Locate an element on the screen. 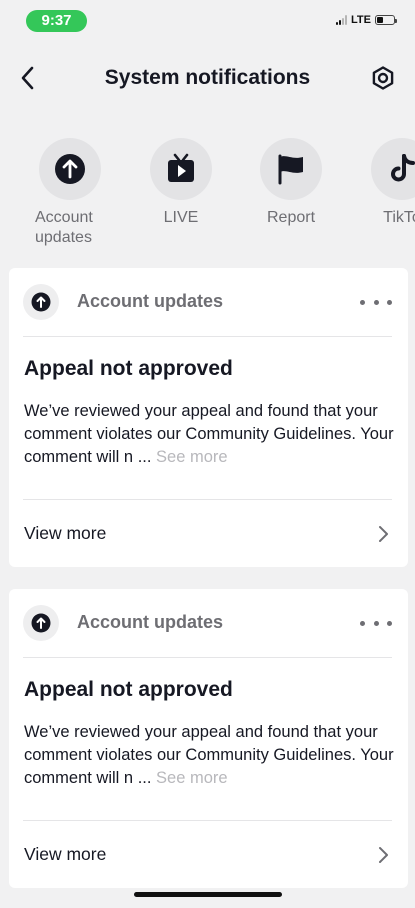 The height and width of the screenshot is (908, 415). gear-icon is located at coordinates (383, 78).